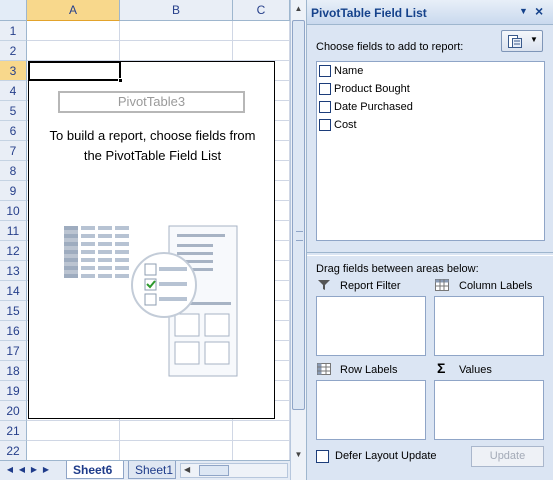 Image resolution: width=553 pixels, height=480 pixels. I want to click on row-header-21: 21, so click(13, 431).